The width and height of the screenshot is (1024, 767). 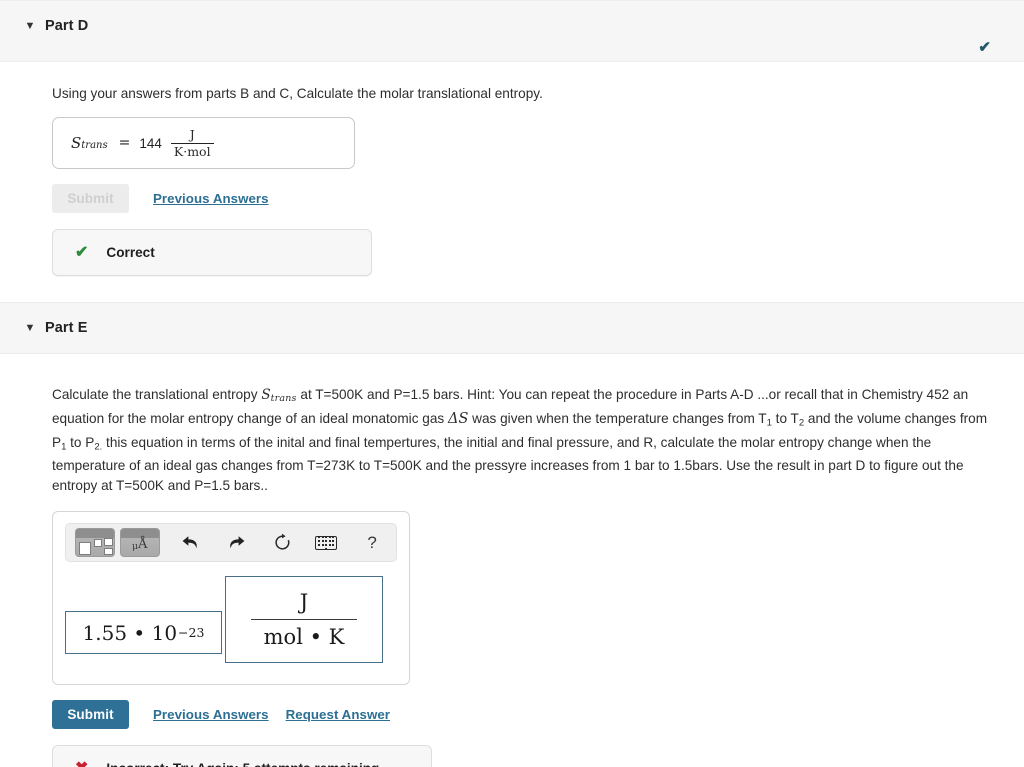 What do you see at coordinates (211, 198) in the screenshot?
I see `part-d-previous-answers-link: Previous Answers` at bounding box center [211, 198].